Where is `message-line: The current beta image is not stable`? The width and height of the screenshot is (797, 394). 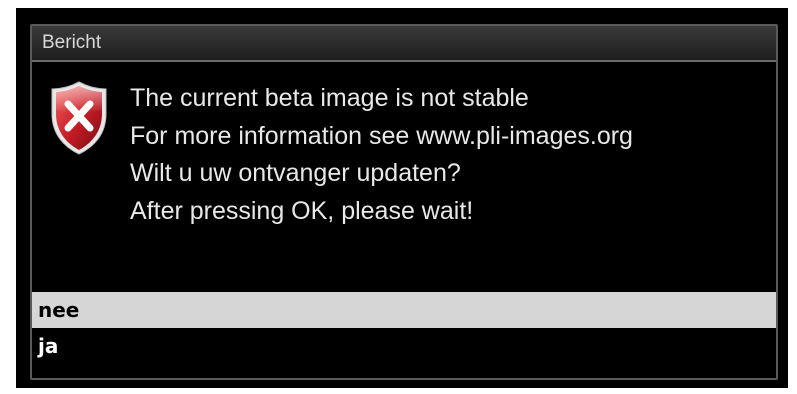
message-line: The current beta image is not stable is located at coordinates (329, 98).